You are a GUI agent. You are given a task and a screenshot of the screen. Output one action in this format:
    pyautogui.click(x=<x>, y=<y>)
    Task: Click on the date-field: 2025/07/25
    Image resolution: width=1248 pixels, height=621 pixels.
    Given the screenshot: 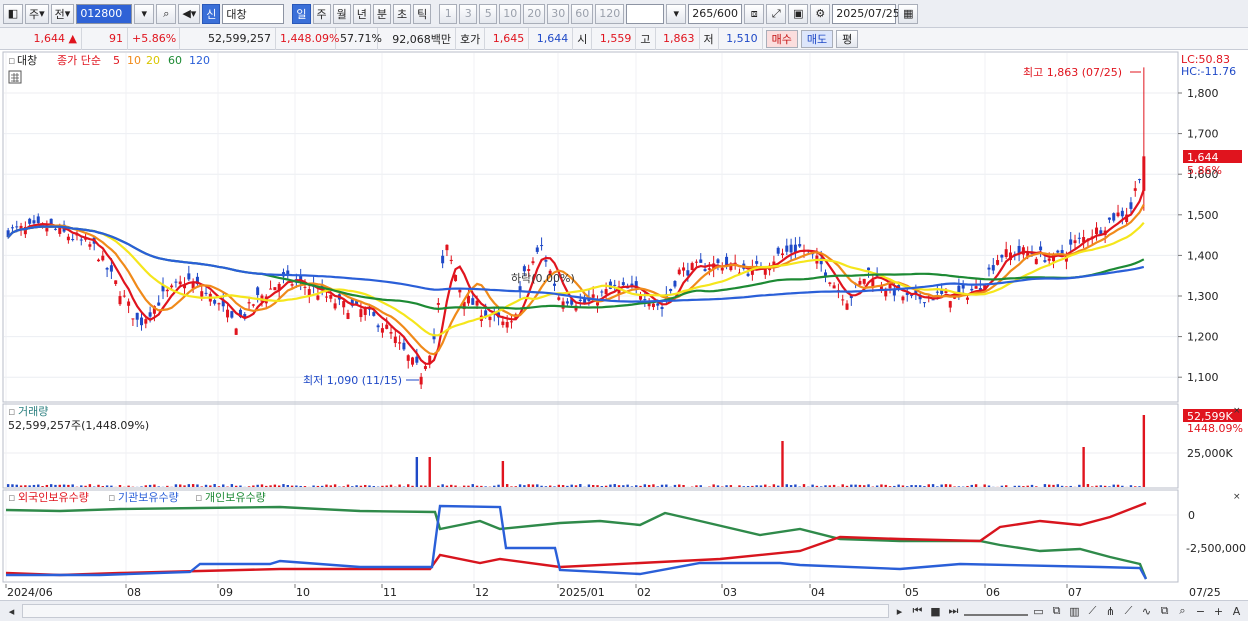 What is the action you would take?
    pyautogui.click(x=866, y=13)
    